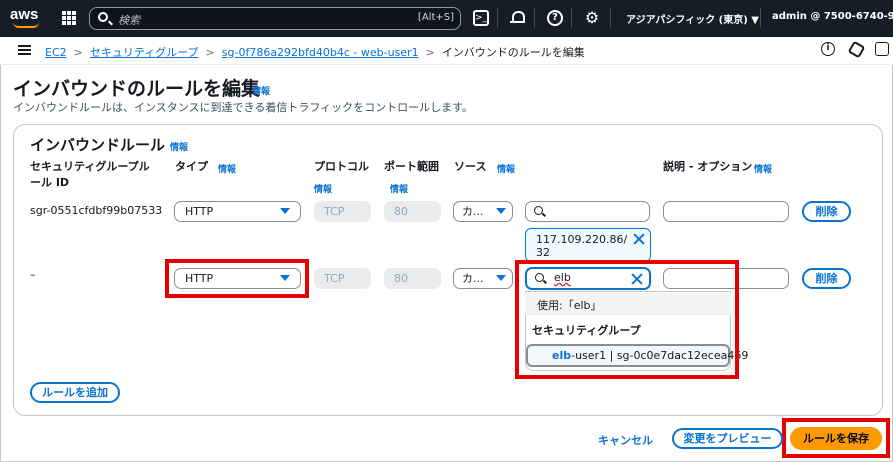 This screenshot has height=462, width=893. Describe the element at coordinates (137, 89) in the screenshot. I see `page-title: インバウンドのルールを編集` at that location.